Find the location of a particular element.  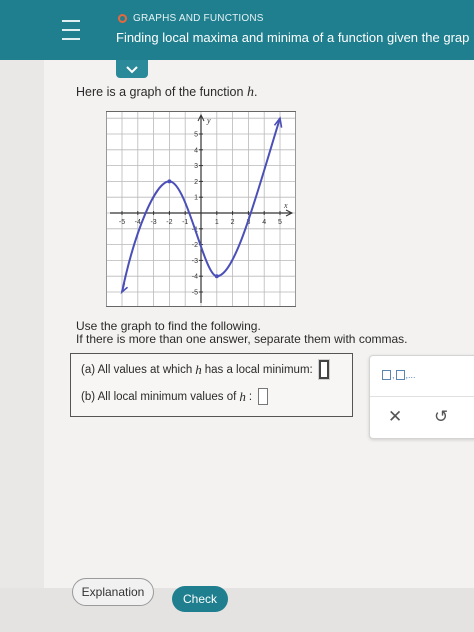

question-b: (b) All local minimum values of h: is located at coordinates (175, 396).